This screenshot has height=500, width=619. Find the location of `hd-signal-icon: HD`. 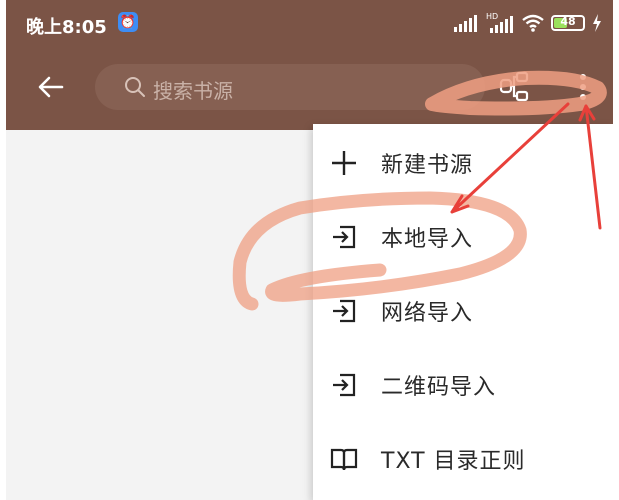

hd-signal-icon: HD is located at coordinates (499, 22).